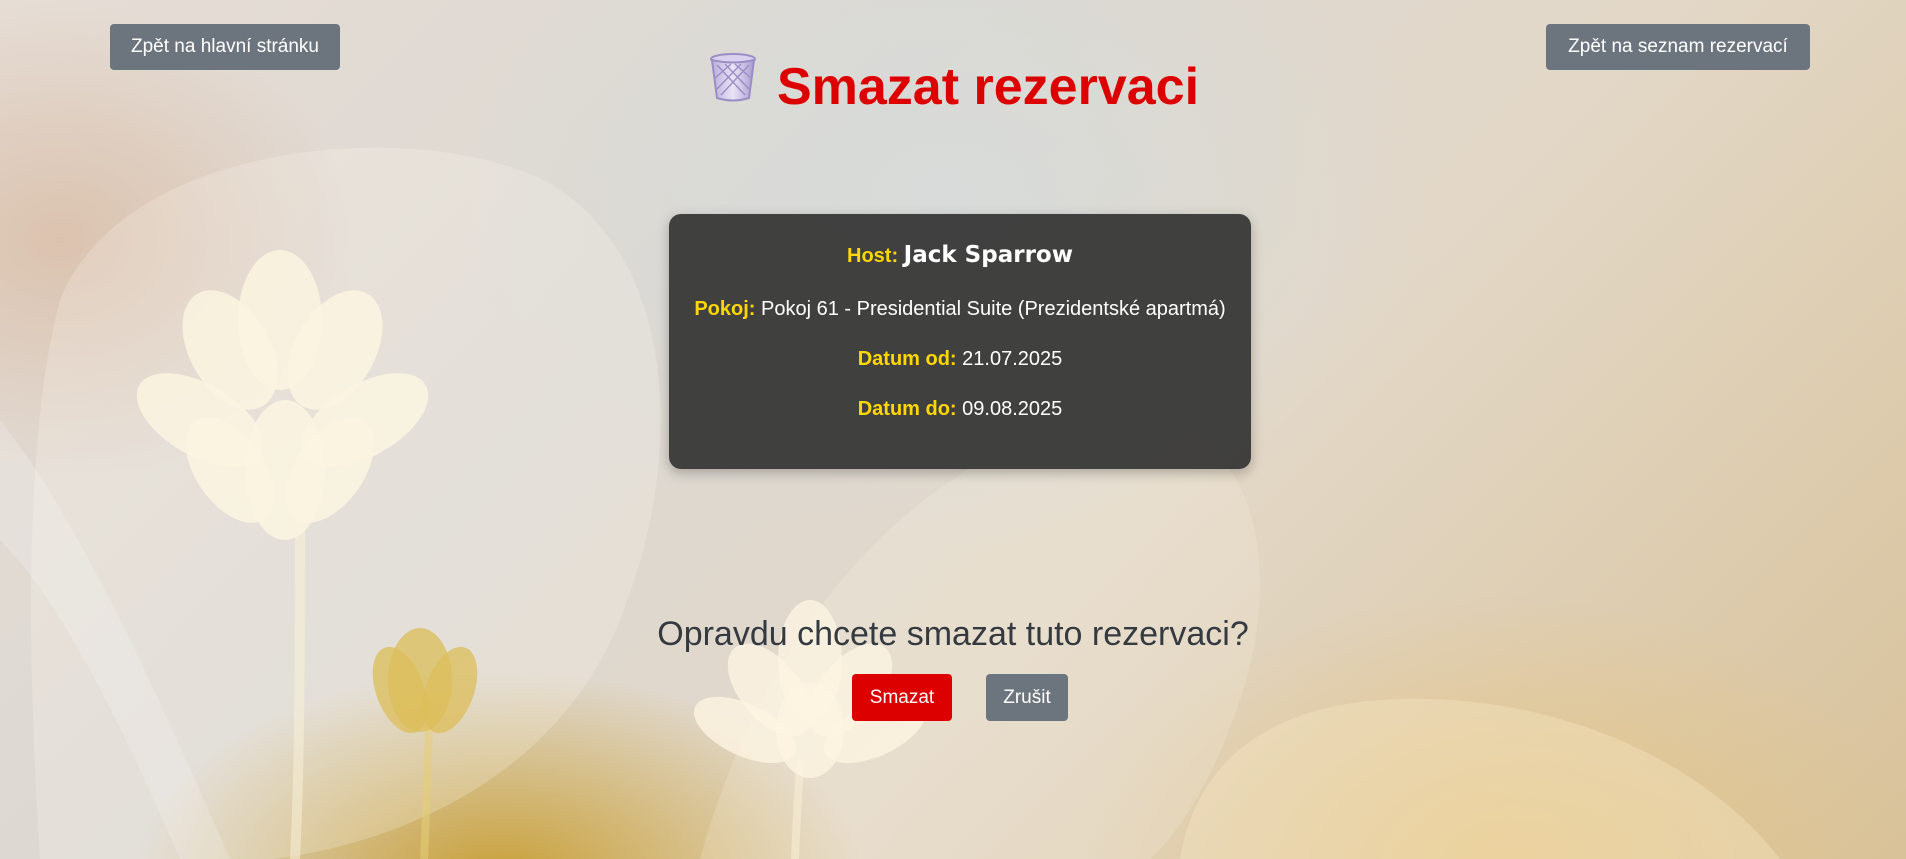  Describe the element at coordinates (1027, 697) in the screenshot. I see `cancel-button: Zrušit` at that location.